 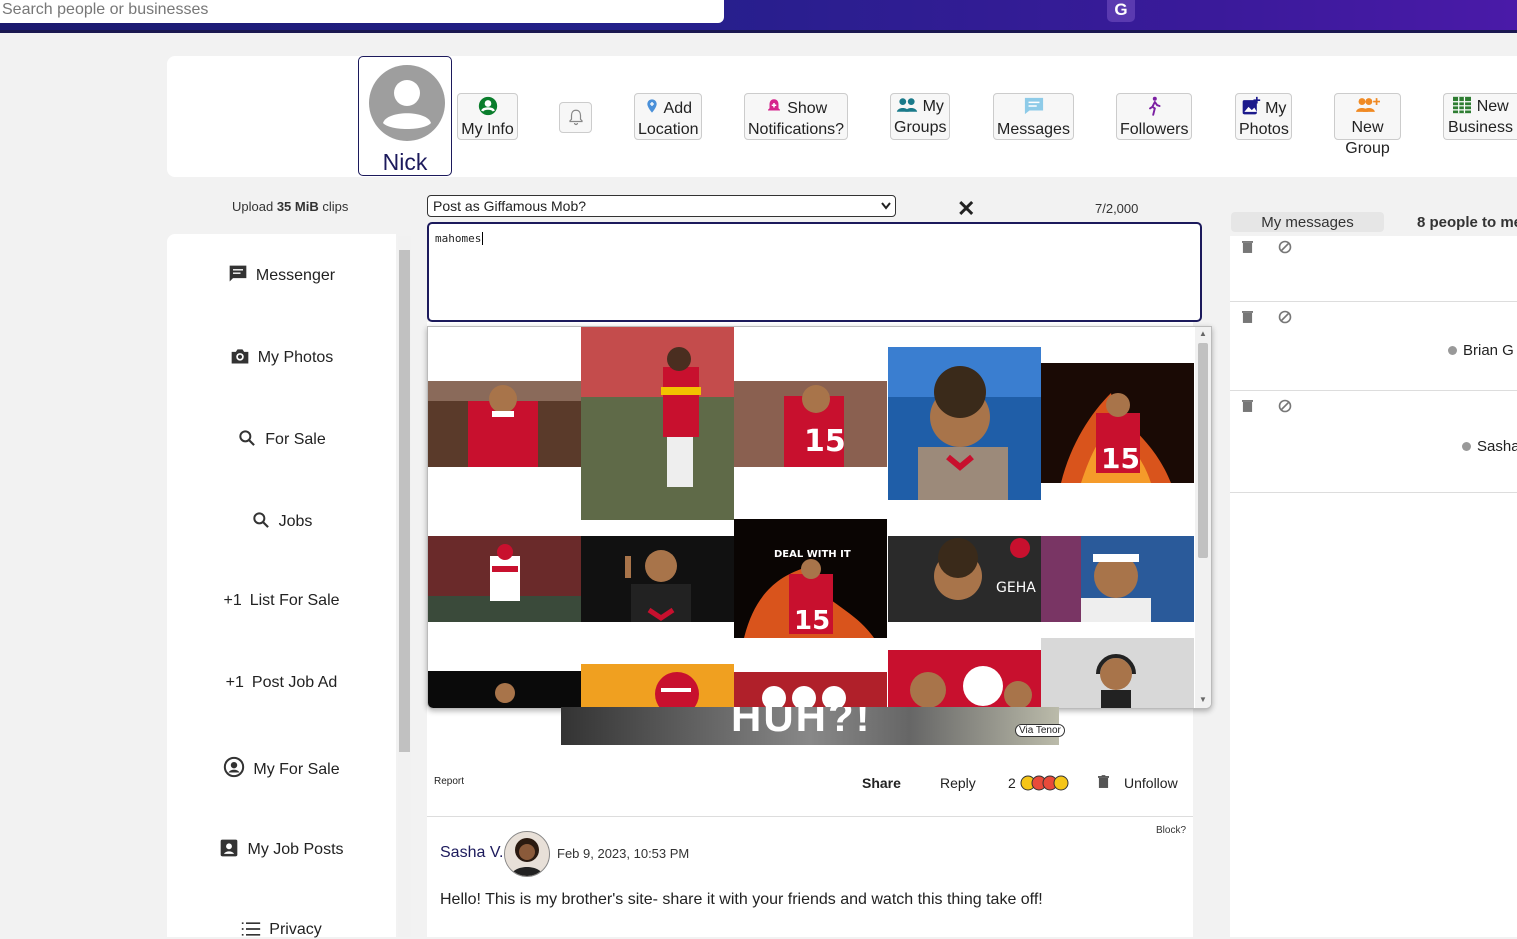 What do you see at coordinates (1307, 222) in the screenshot?
I see `tab-my-messages: My messages` at bounding box center [1307, 222].